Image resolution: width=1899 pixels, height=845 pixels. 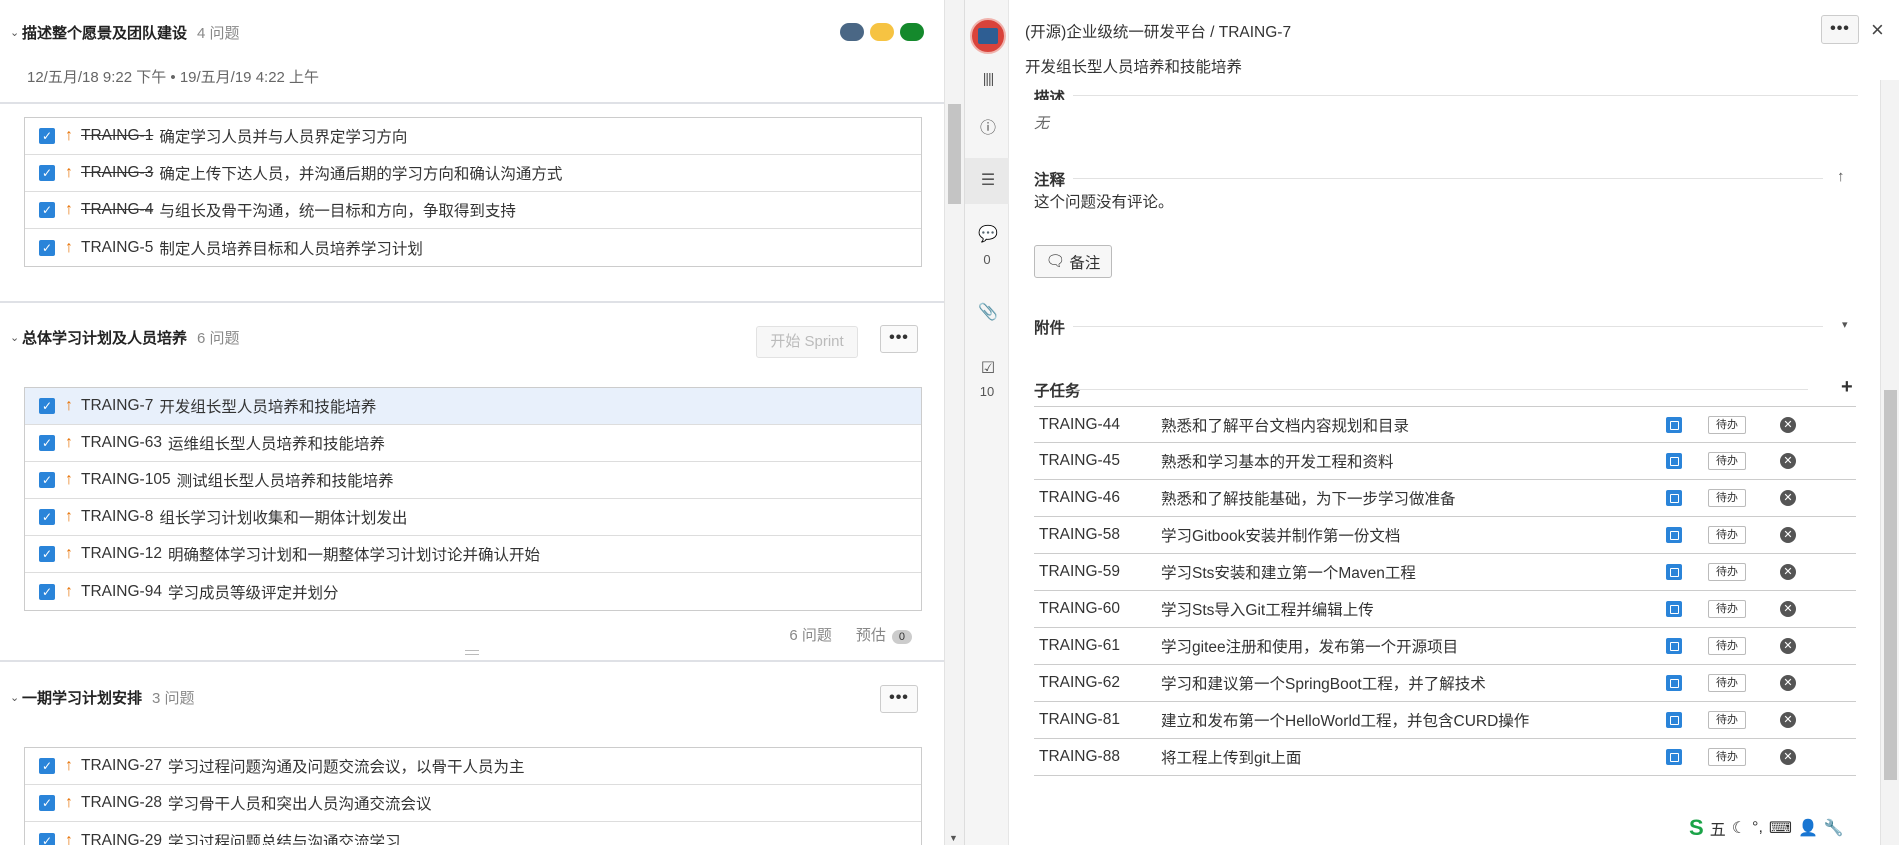 I want to click on issue-key: TRAING-5, so click(x=117, y=248).